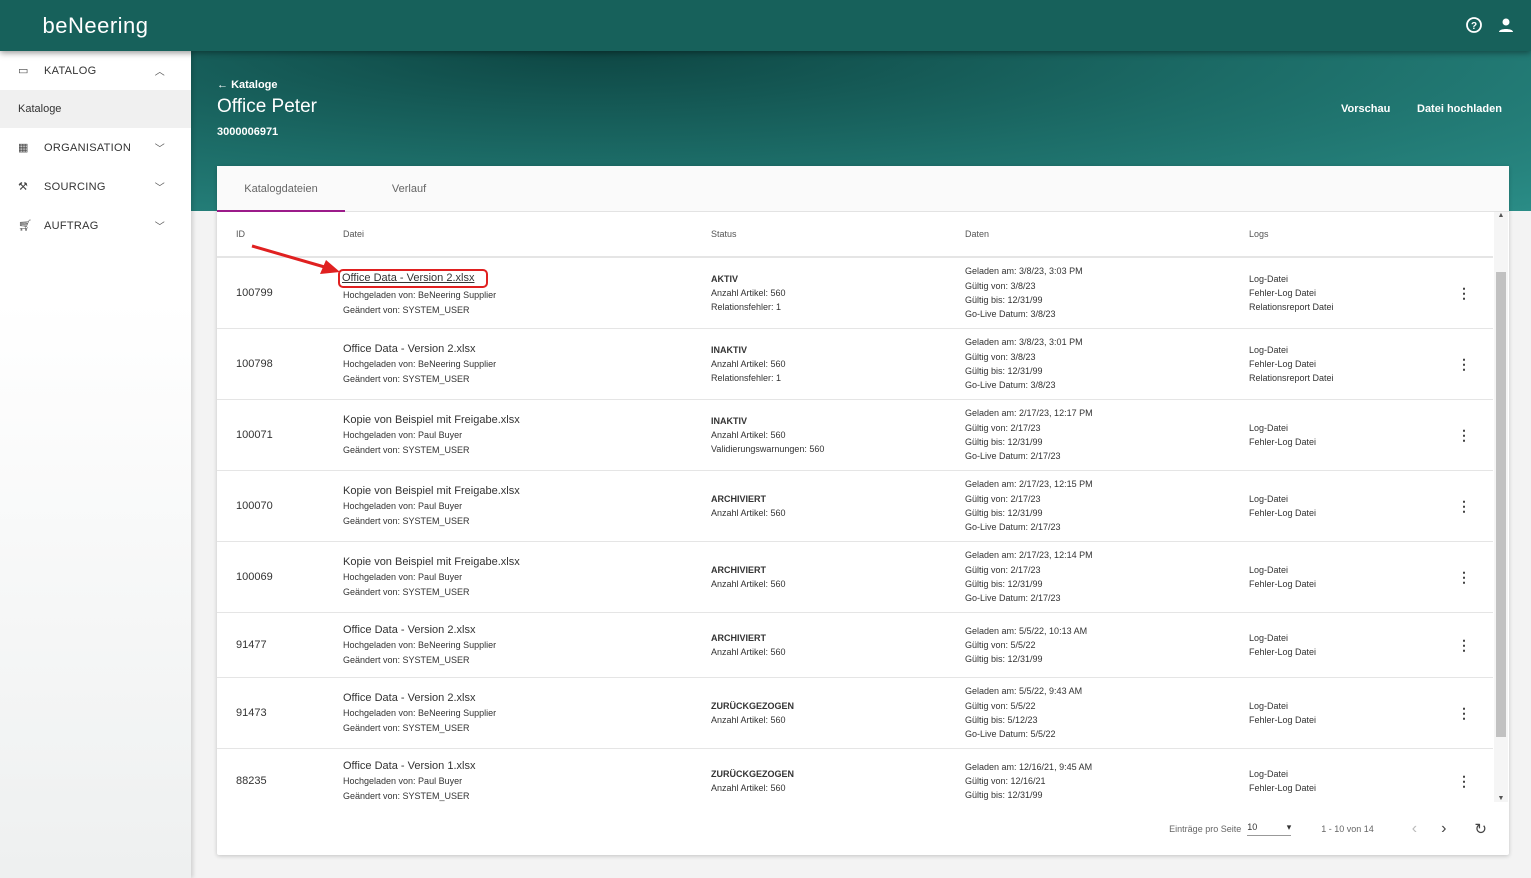 The width and height of the screenshot is (1531, 878). I want to click on help-icon: ?, so click(1474, 25).